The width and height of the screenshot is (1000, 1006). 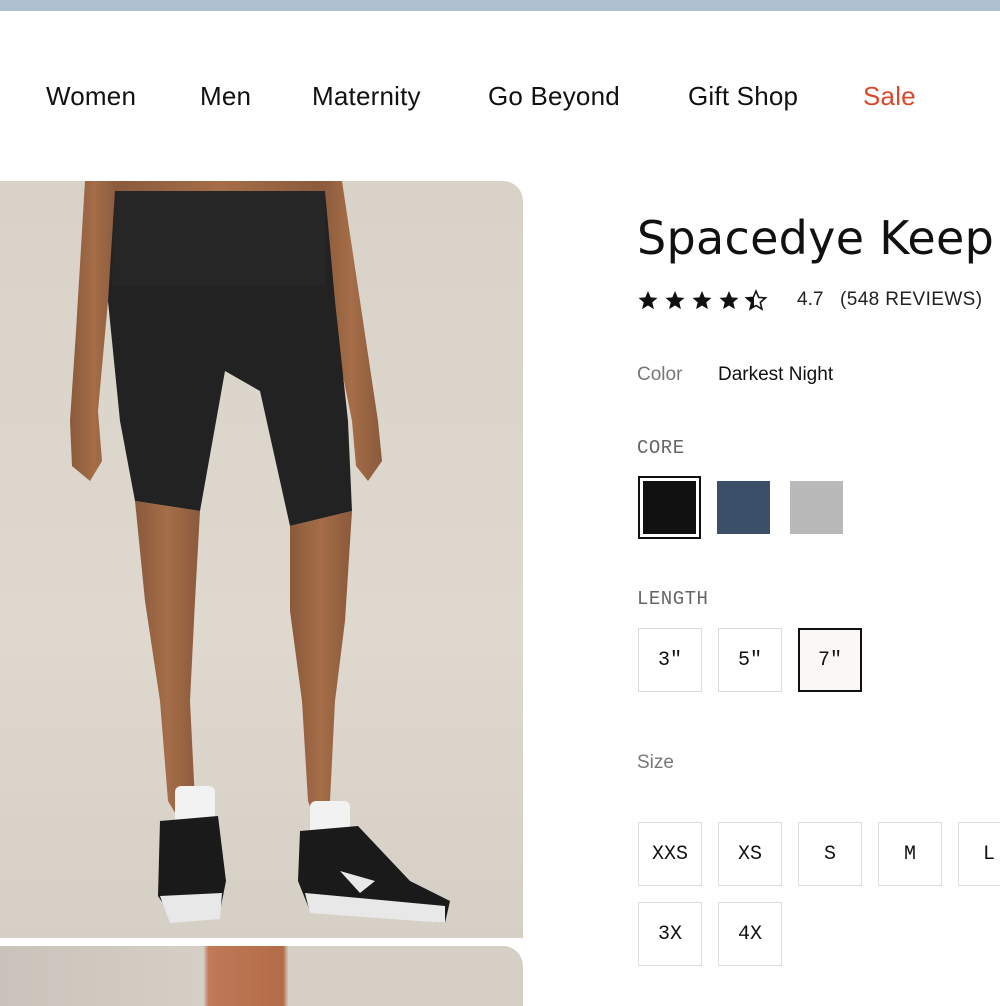 I want to click on size-option-xxs: XXS, so click(x=670, y=854).